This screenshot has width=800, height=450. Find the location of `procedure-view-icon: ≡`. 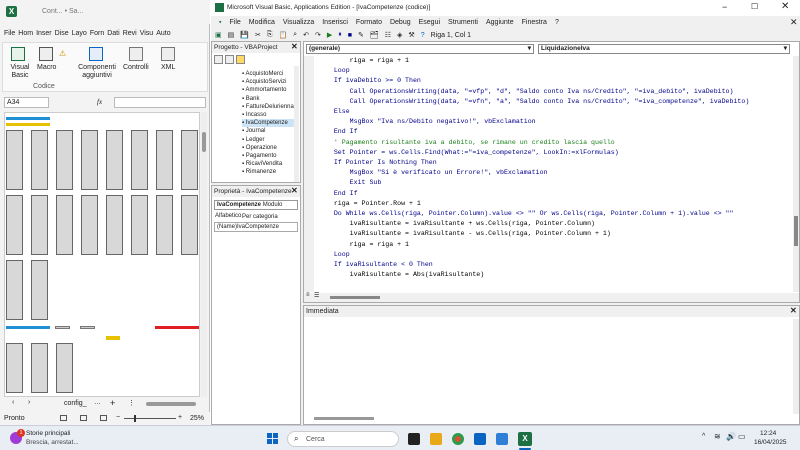

procedure-view-icon: ≡ is located at coordinates (308, 295).